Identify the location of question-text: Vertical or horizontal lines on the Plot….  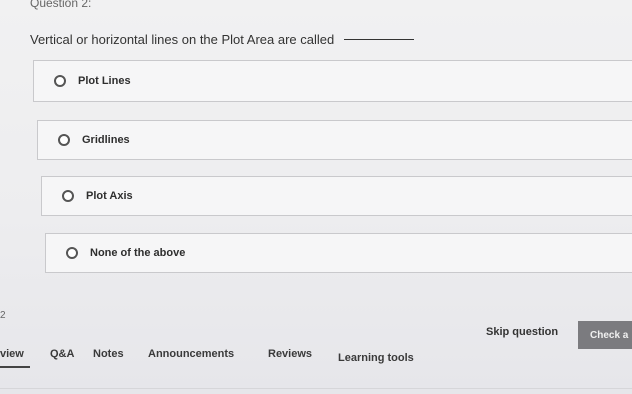
(222, 39).